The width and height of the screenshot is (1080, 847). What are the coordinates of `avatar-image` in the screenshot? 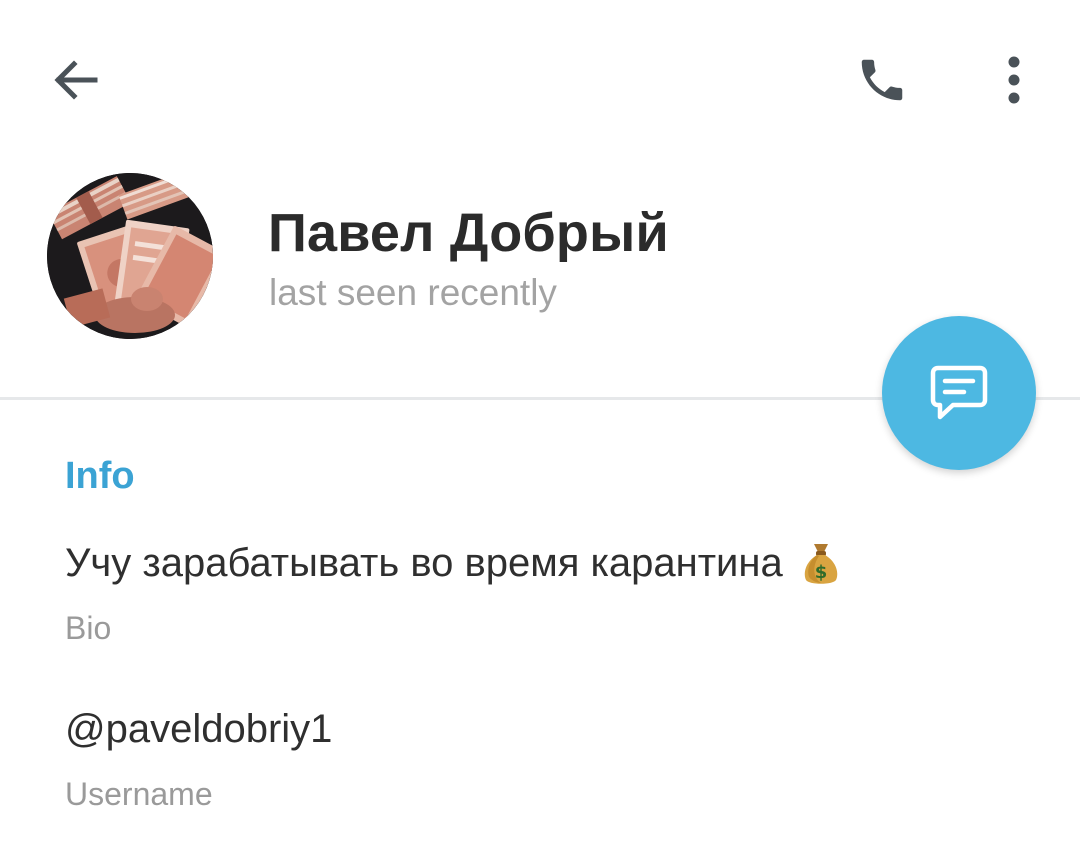 It's located at (130, 256).